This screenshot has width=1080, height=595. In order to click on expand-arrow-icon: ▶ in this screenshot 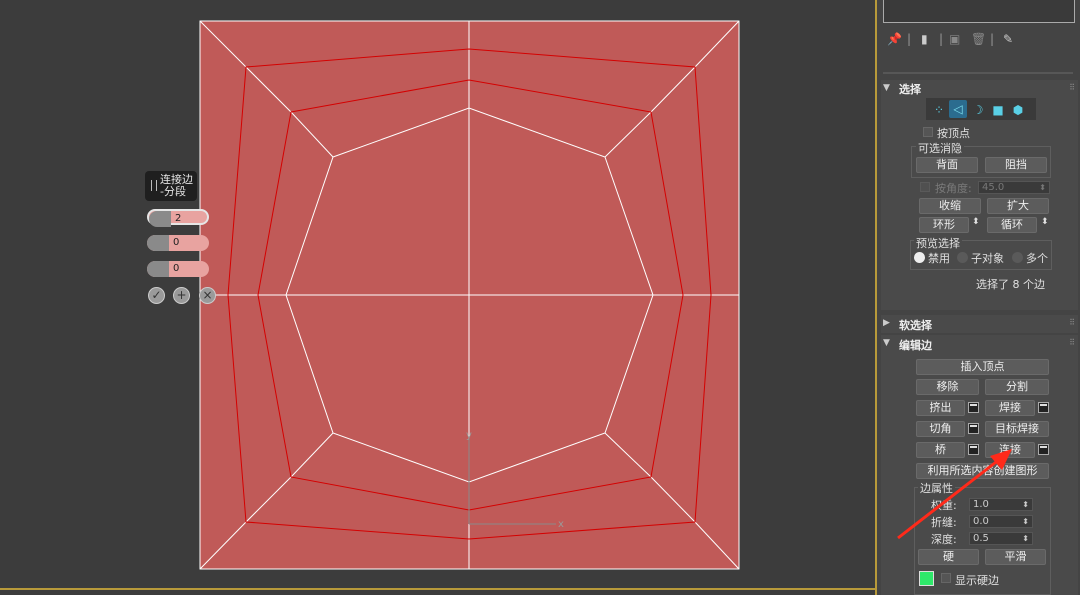, I will do `click(886, 323)`.